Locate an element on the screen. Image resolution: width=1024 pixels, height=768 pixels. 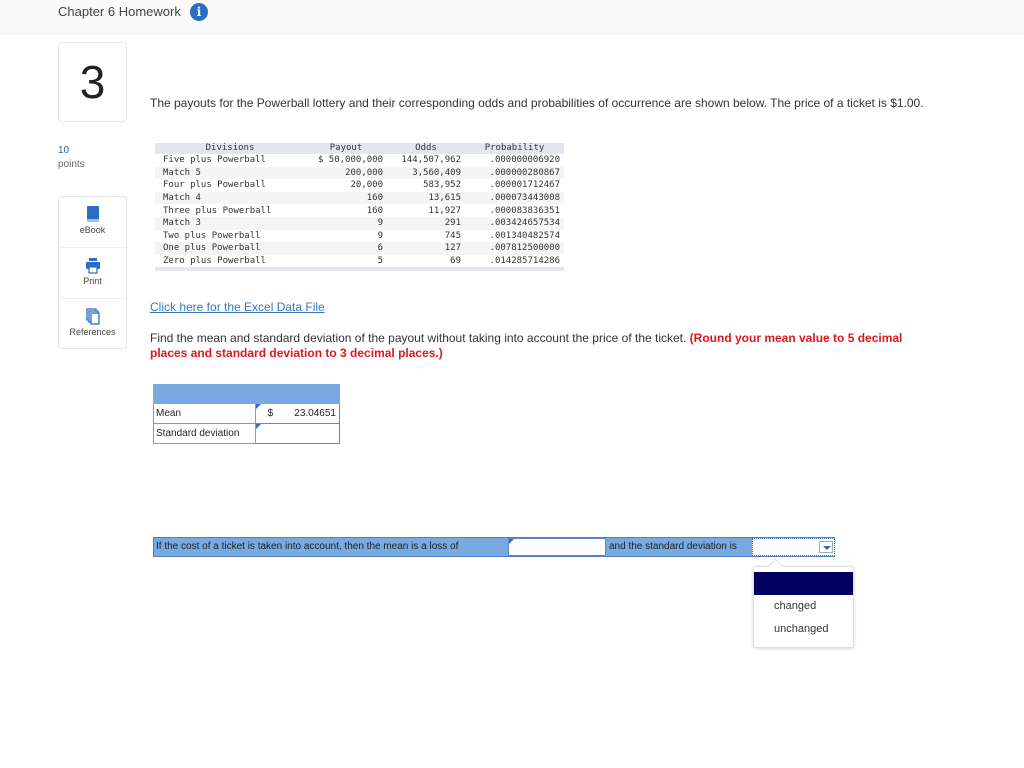
odds-cell: 13,615 is located at coordinates (426, 198).